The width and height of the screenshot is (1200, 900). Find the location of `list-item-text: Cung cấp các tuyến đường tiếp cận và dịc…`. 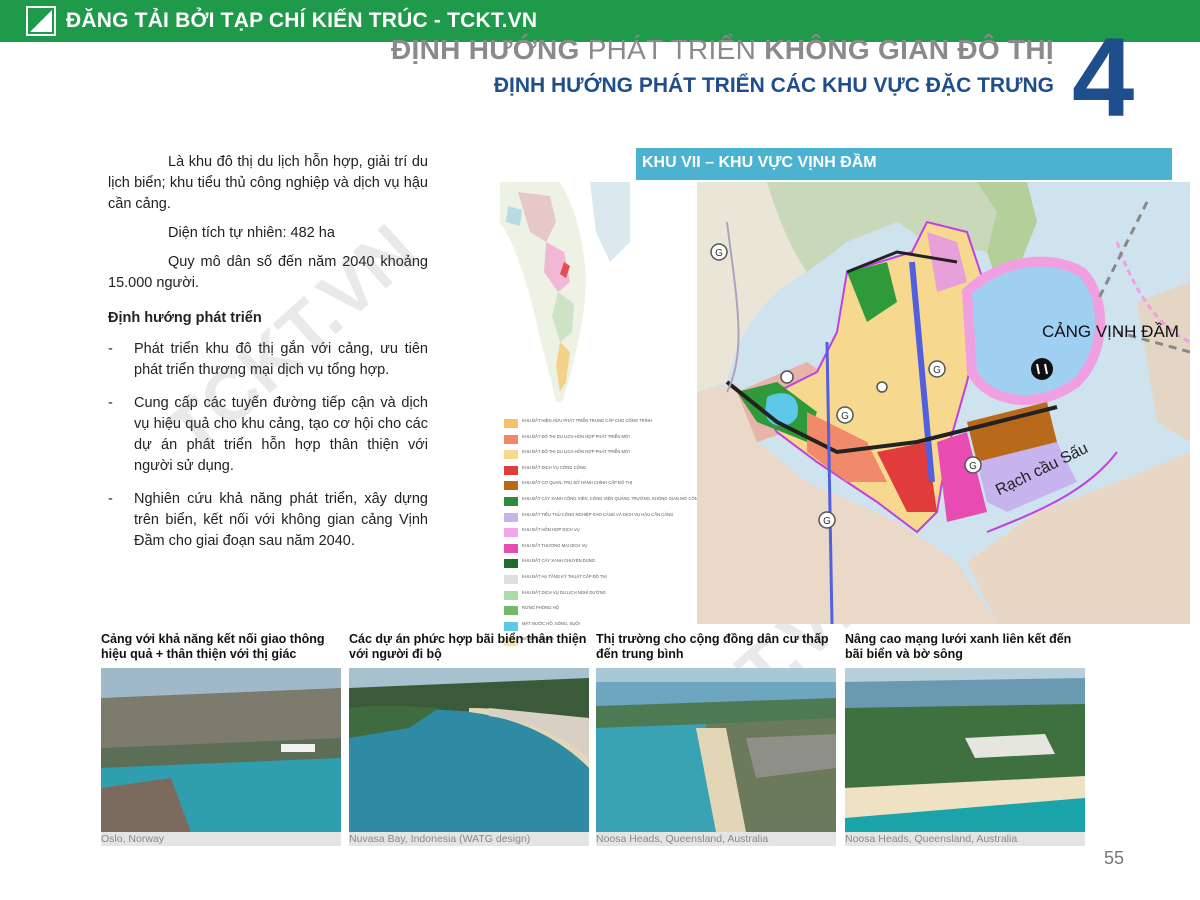

list-item-text: Cung cấp các tuyến đường tiếp cận và dịc… is located at coordinates (281, 434).